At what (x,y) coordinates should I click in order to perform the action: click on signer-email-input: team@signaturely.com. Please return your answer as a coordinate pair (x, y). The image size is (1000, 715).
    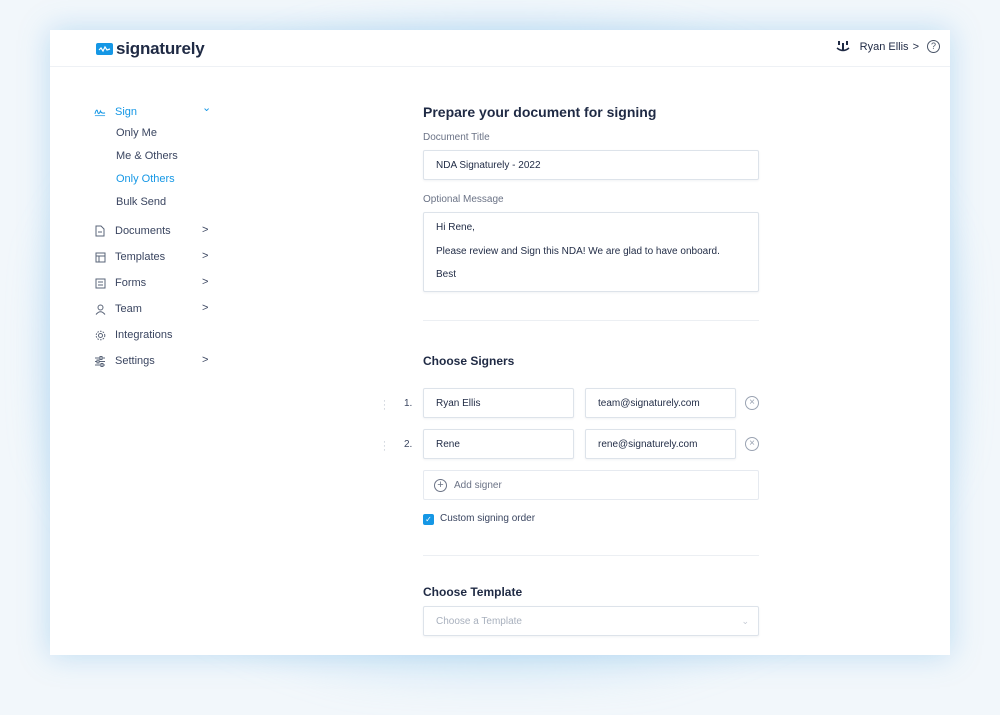
    Looking at the image, I should click on (660, 403).